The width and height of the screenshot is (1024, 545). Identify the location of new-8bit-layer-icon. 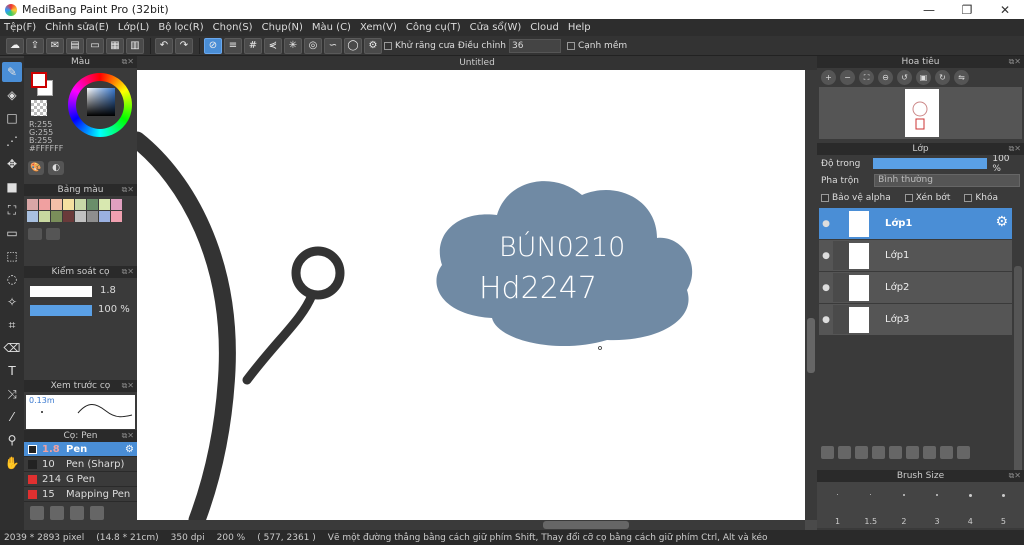
(861, 452).